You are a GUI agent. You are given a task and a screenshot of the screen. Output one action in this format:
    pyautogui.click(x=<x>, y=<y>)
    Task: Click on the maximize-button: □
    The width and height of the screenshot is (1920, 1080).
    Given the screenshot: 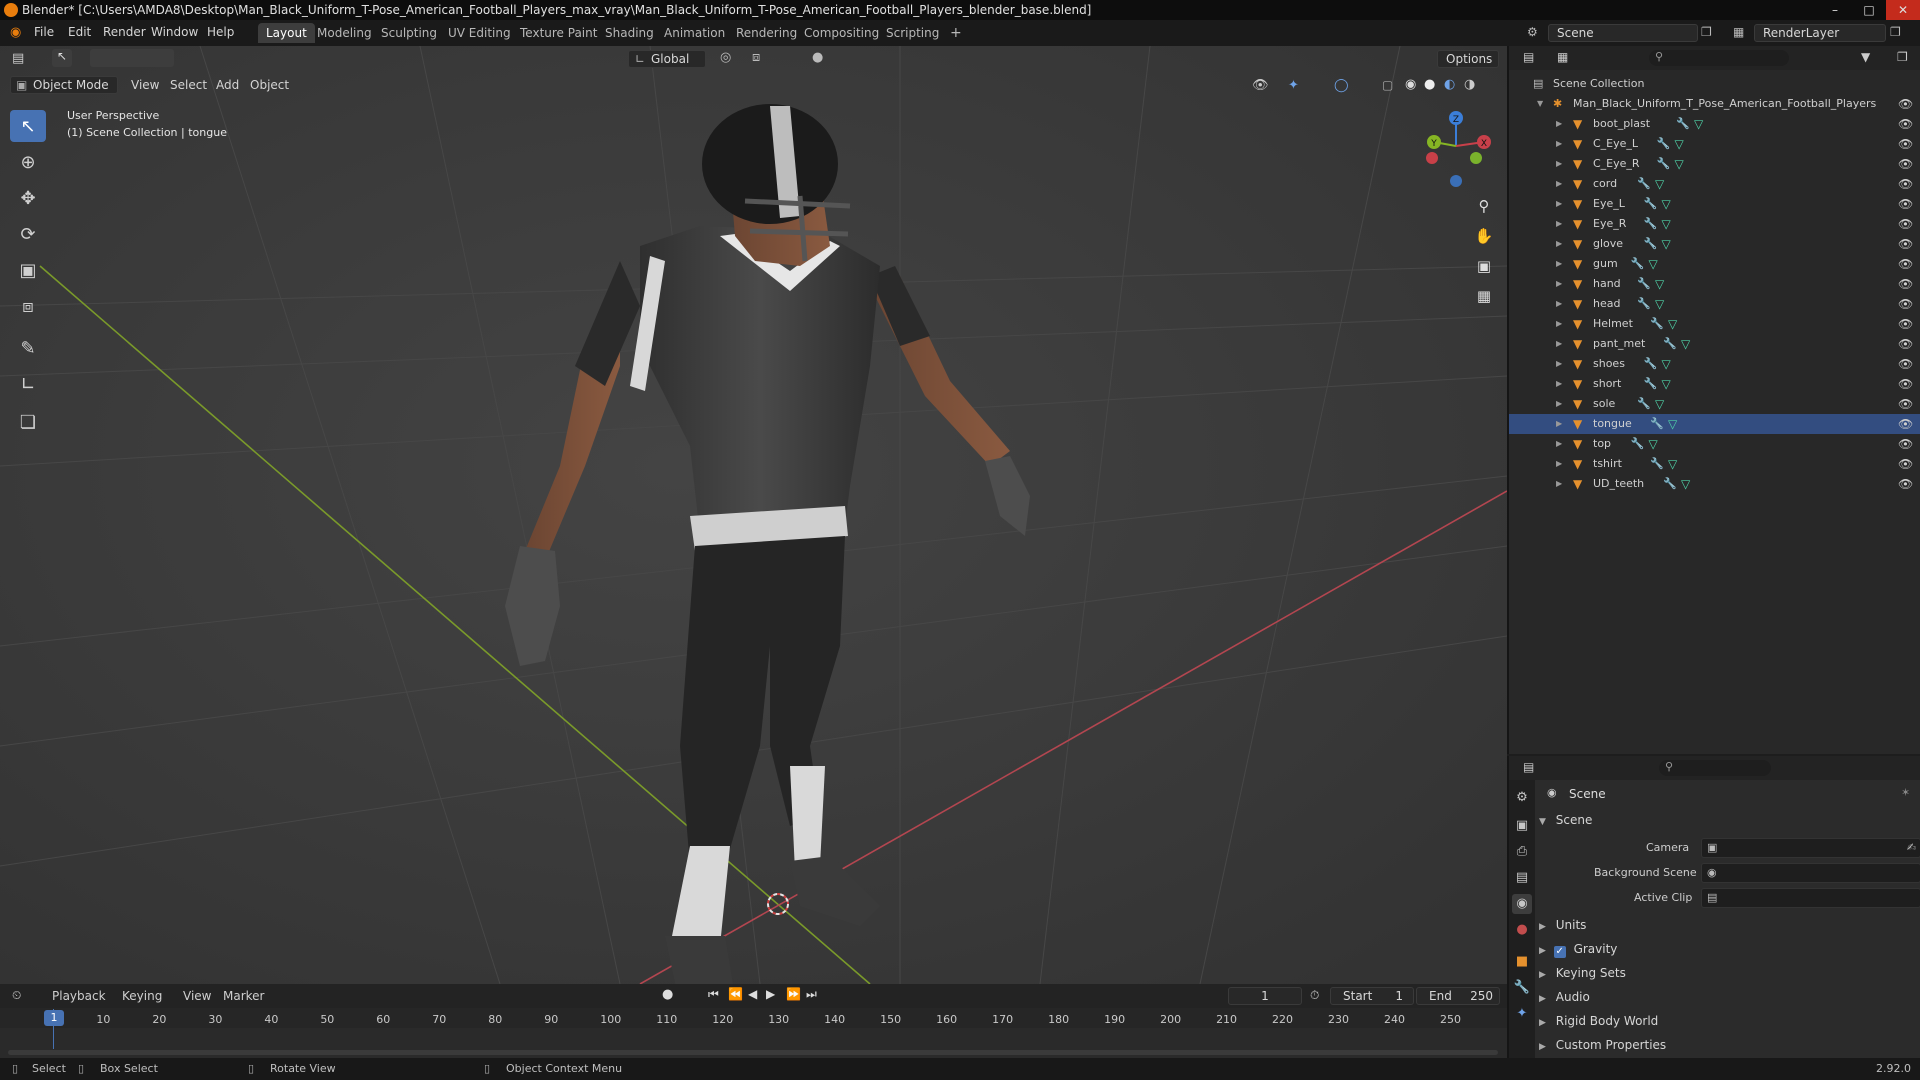 What is the action you would take?
    pyautogui.click(x=1869, y=10)
    